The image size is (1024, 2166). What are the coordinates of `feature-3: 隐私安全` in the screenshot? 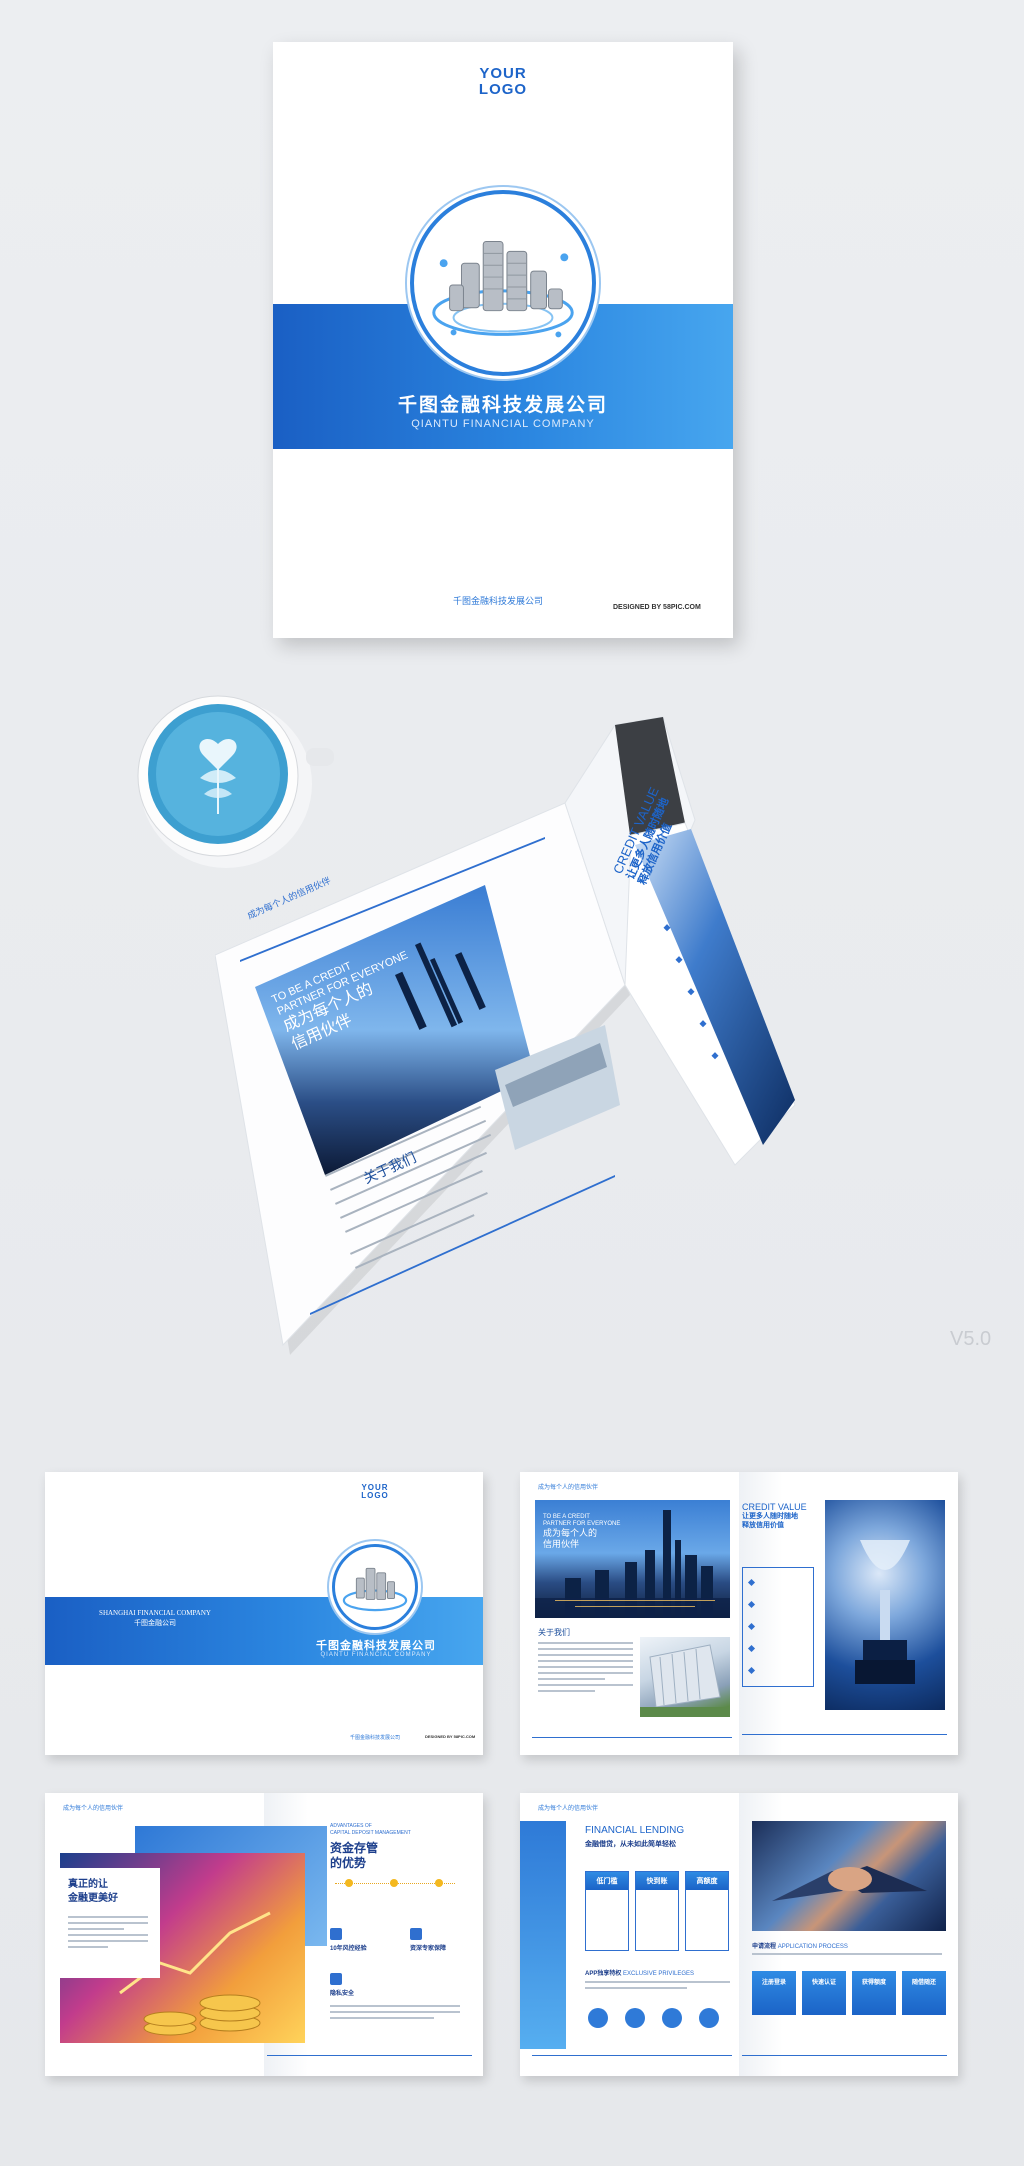 It's located at (342, 1994).